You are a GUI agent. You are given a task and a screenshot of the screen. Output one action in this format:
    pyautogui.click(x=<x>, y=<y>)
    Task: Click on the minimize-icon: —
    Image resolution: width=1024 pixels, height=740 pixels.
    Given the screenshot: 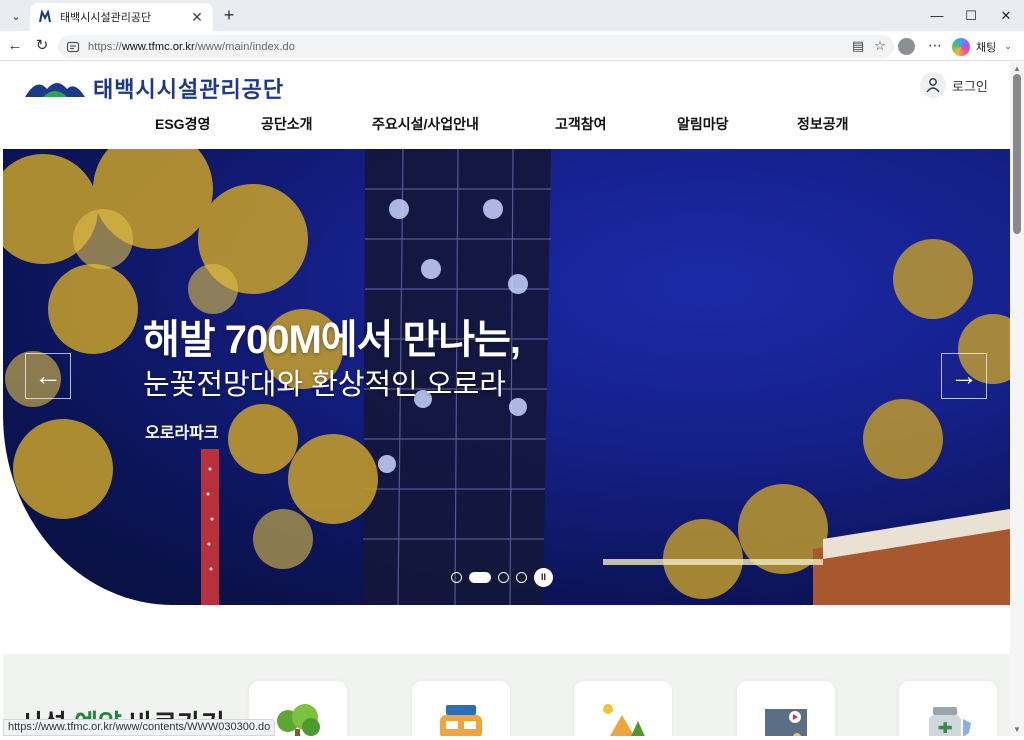 What is the action you would take?
    pyautogui.click(x=937, y=15)
    